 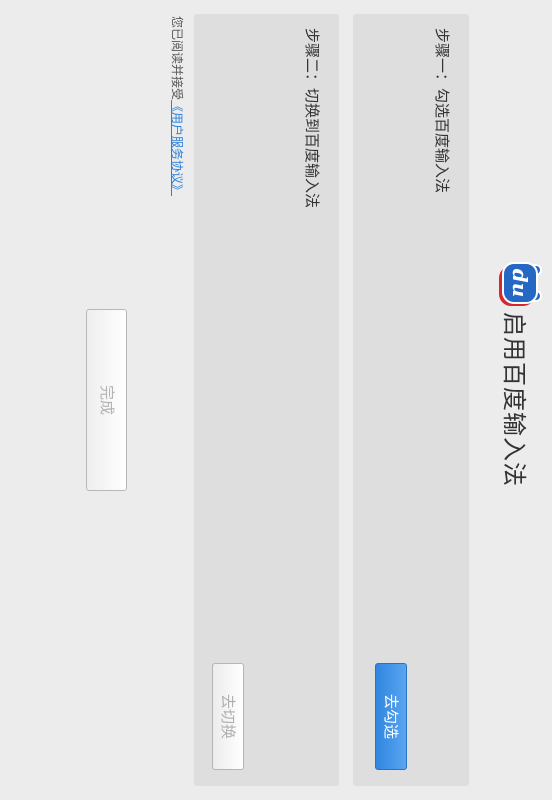 What do you see at coordinates (228, 716) in the screenshot?
I see `go-switch-button: 去切换` at bounding box center [228, 716].